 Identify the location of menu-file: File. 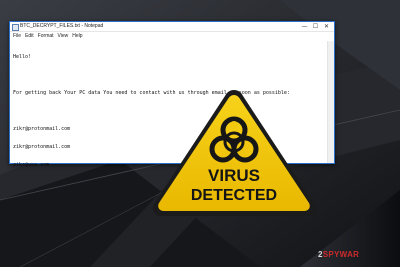
(17, 36).